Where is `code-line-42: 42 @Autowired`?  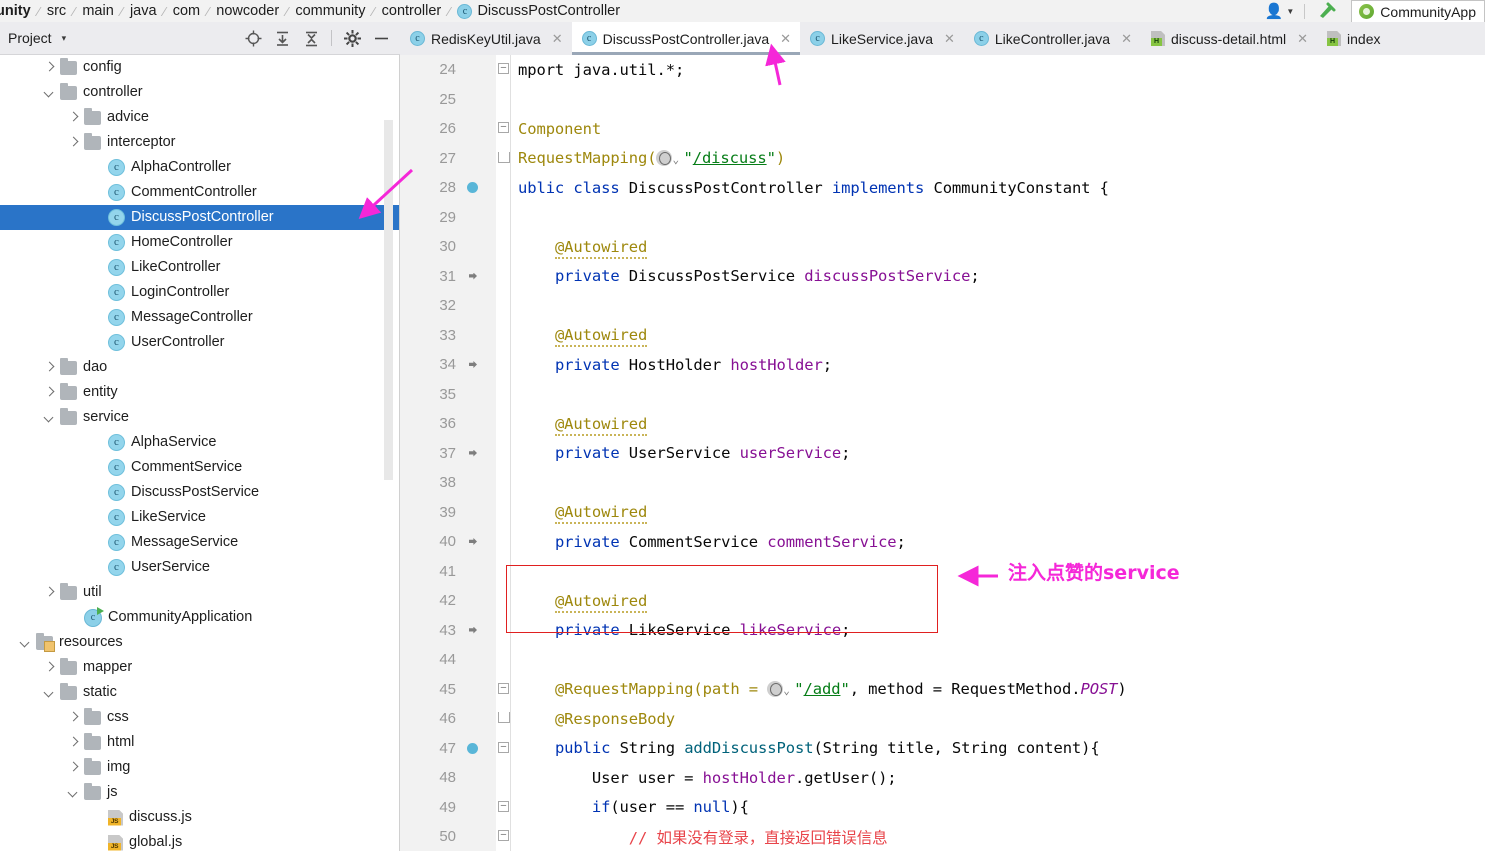 code-line-42: 42 @Autowired is located at coordinates (942, 601).